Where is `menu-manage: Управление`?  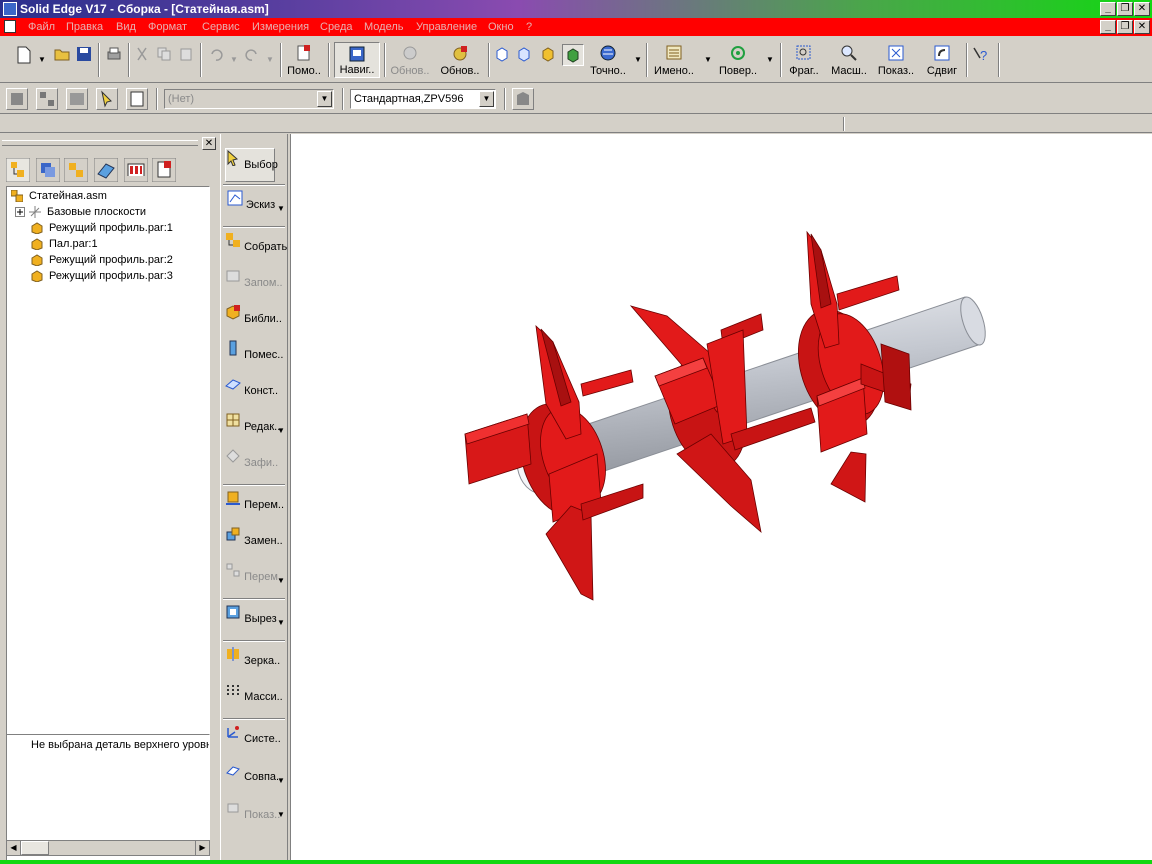 menu-manage: Управление is located at coordinates (446, 27).